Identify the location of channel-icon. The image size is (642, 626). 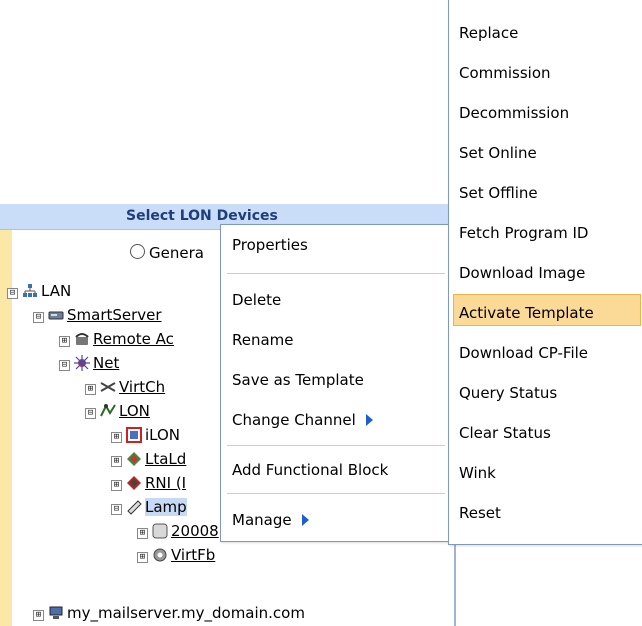
(108, 387).